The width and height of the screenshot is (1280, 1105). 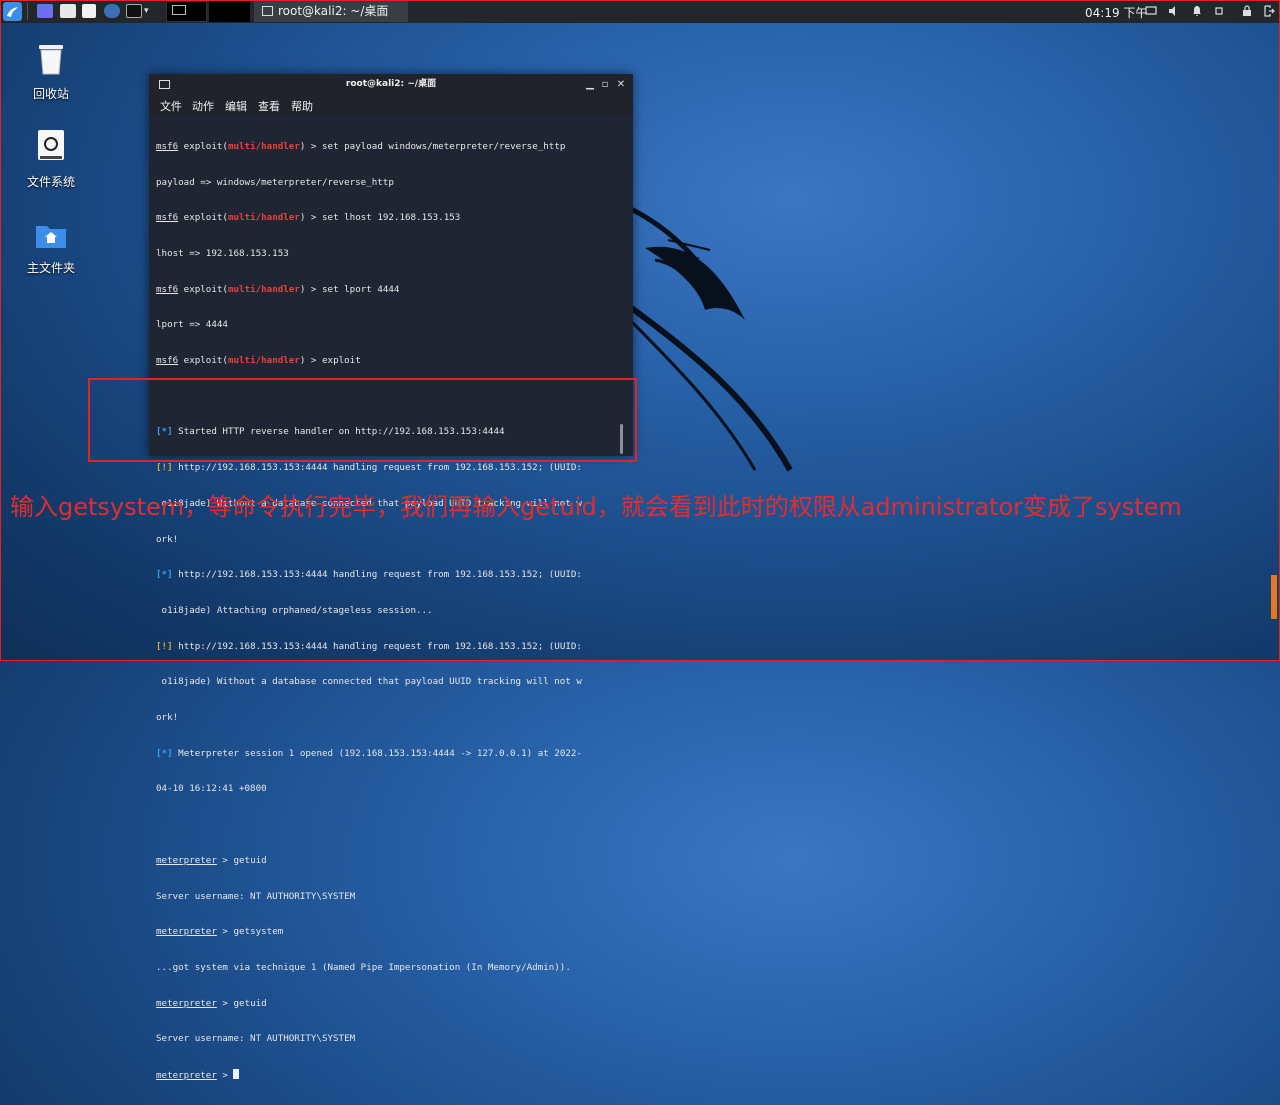 I want to click on terminal-titlebar: root@kali2: ~/桌面 ▁ ▫ ✕, so click(x=391, y=84).